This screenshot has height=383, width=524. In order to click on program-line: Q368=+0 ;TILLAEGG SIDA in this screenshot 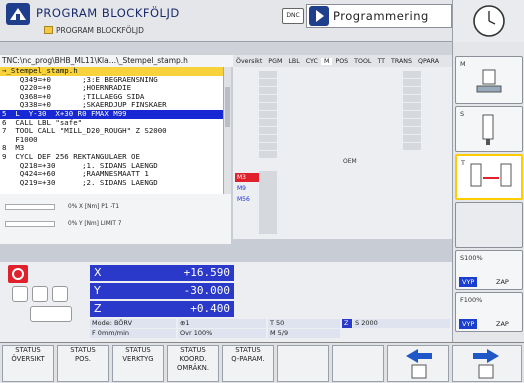, I will do `click(111, 97)`.